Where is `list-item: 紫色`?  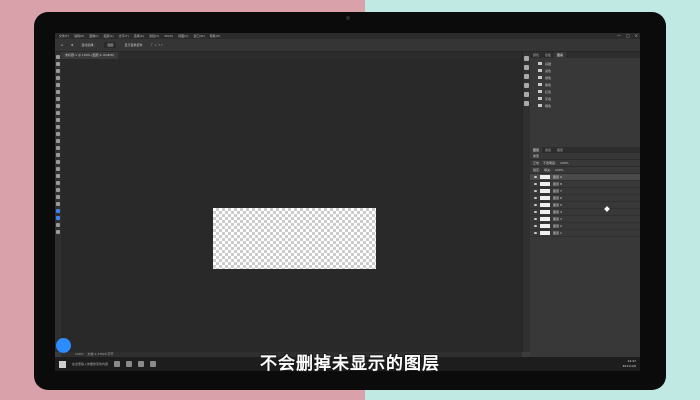 list-item: 紫色 is located at coordinates (585, 84).